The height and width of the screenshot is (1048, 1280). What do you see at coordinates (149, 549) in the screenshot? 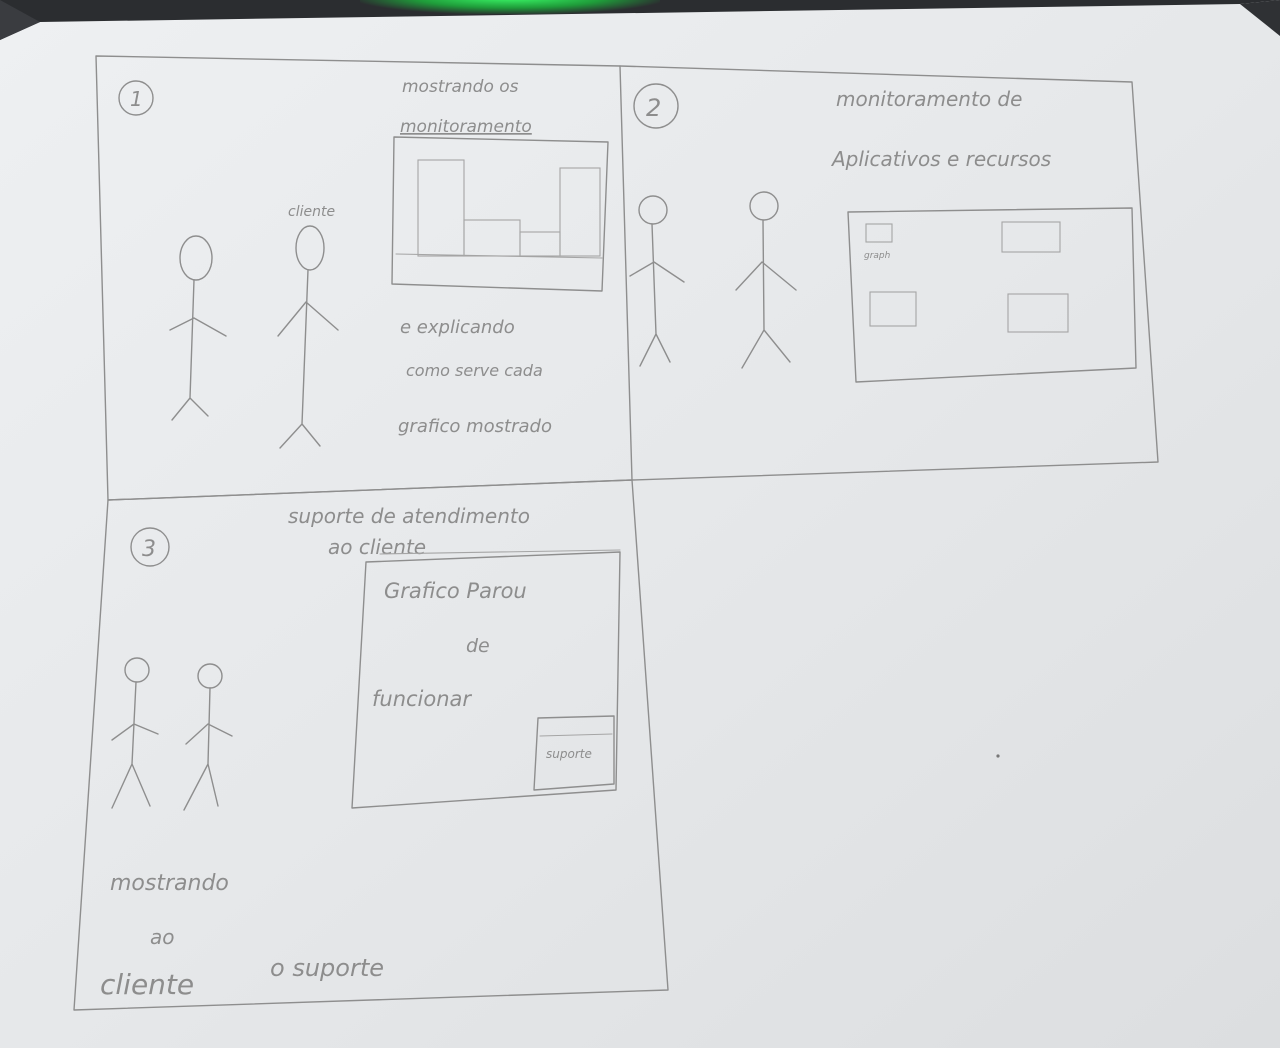
I see `panel-3-number: 3` at bounding box center [149, 549].